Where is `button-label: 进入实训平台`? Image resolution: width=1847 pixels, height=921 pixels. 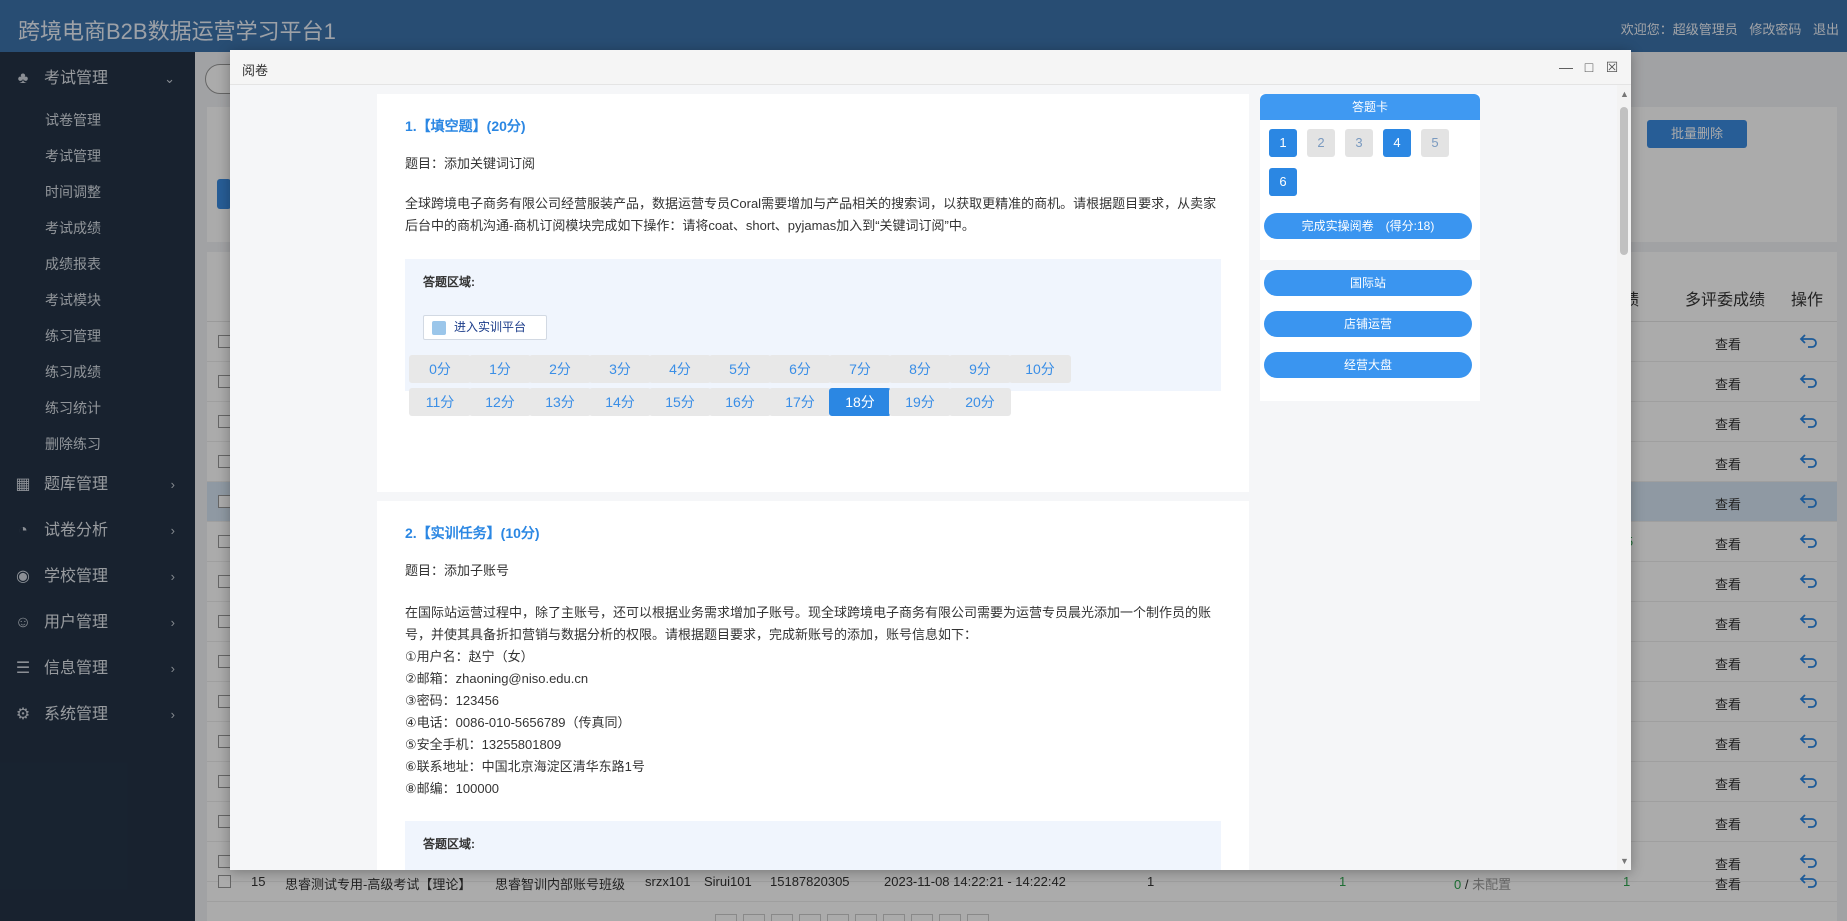 button-label: 进入实训平台 is located at coordinates (490, 327).